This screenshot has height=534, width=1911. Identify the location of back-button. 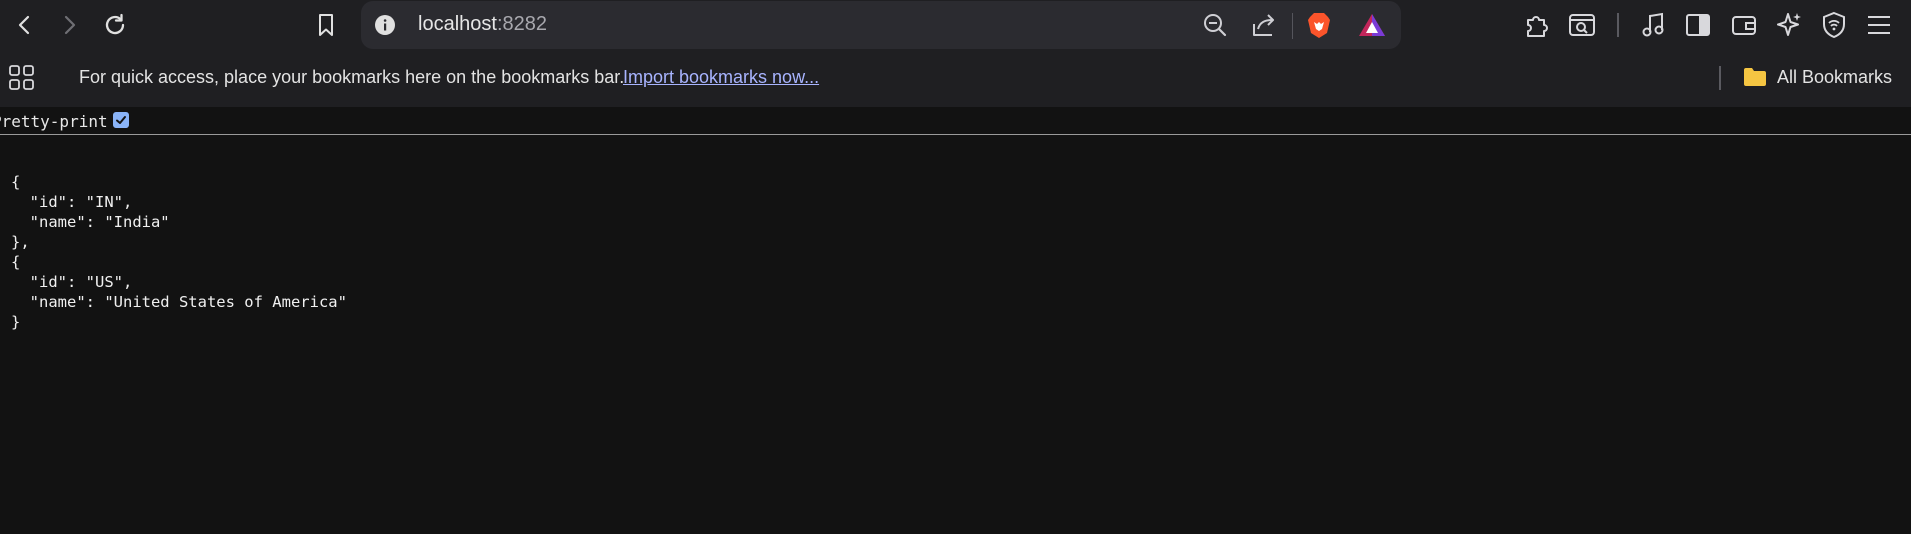
(25, 25).